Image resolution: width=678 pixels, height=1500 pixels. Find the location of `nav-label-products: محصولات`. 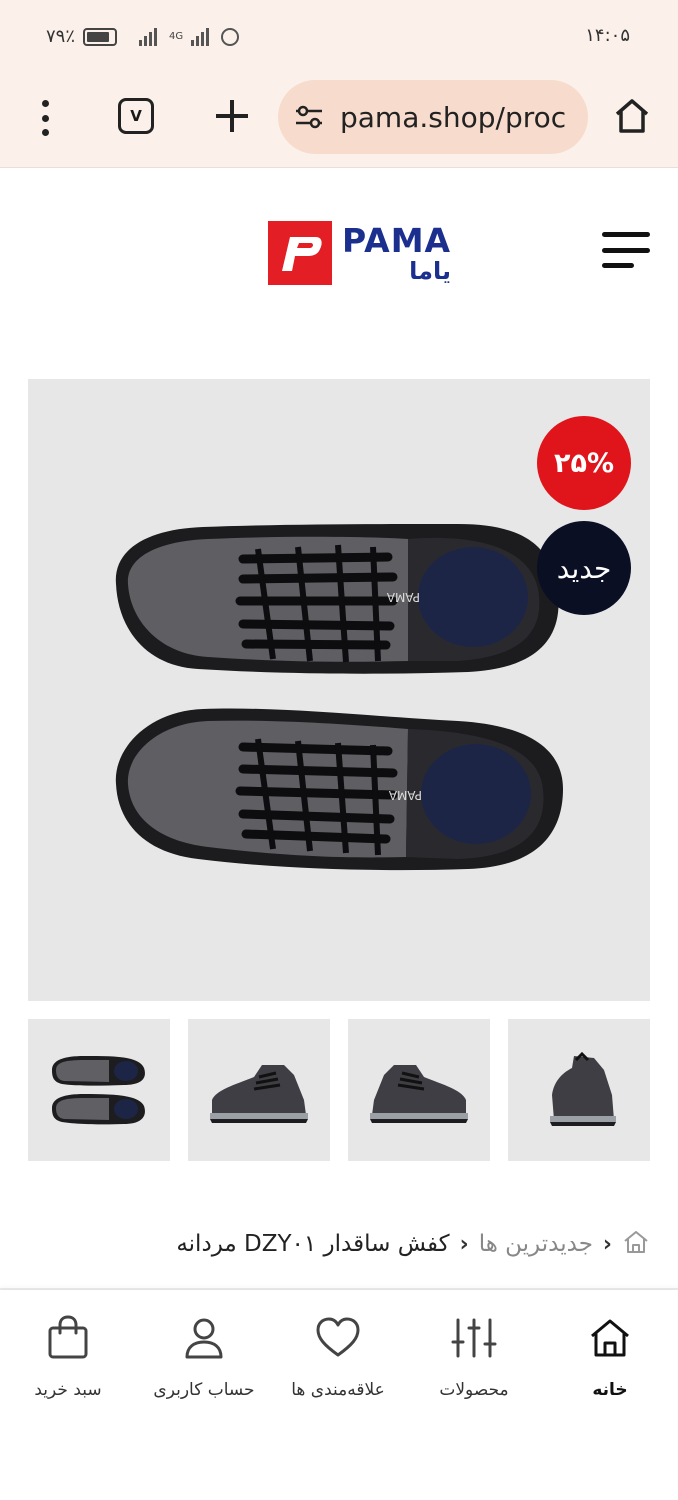

nav-label-products: محصولات is located at coordinates (474, 1390).